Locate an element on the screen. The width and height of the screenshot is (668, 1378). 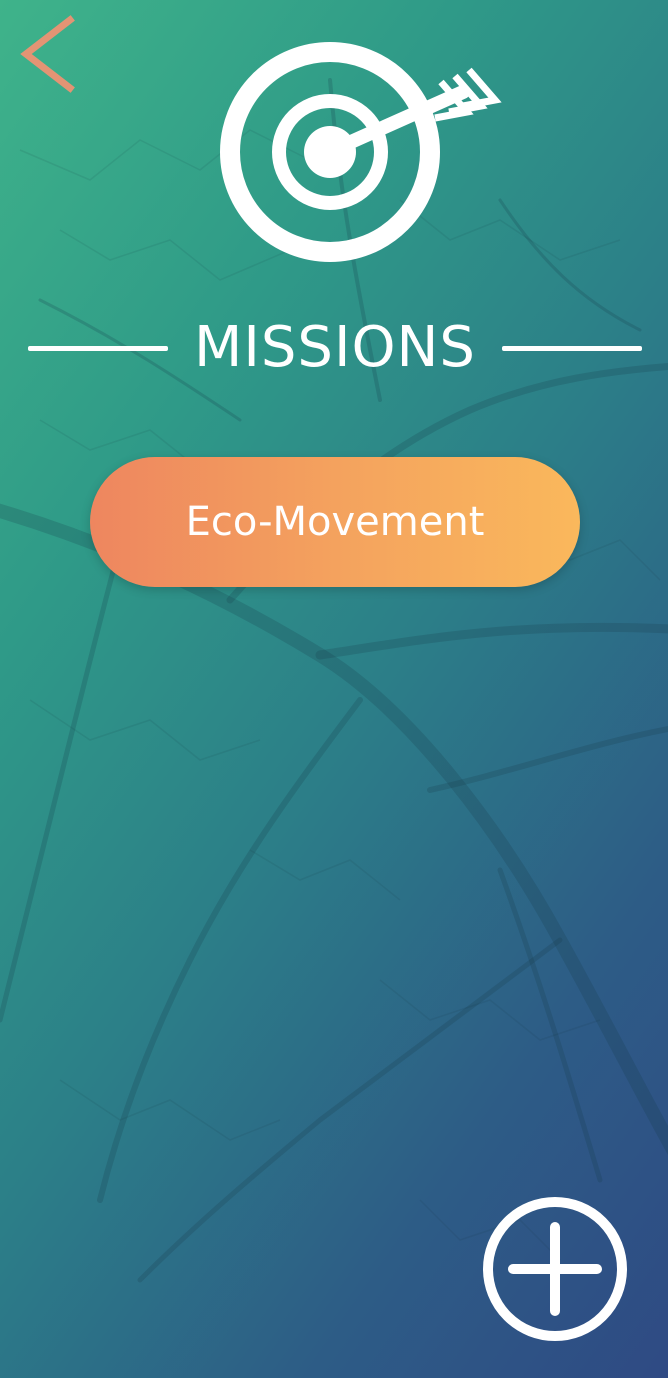
title-row: MISSIONS is located at coordinates (334, 348).